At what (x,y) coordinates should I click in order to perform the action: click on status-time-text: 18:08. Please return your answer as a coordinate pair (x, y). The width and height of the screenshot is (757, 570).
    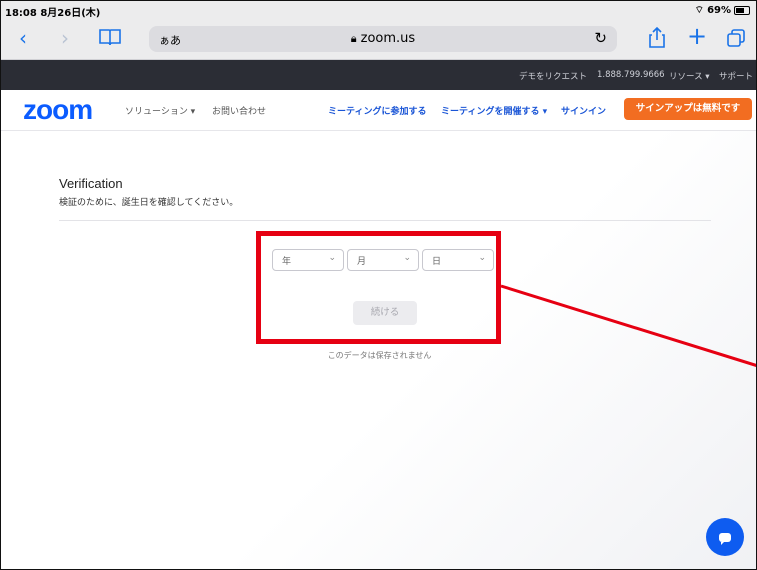
    Looking at the image, I should click on (21, 13).